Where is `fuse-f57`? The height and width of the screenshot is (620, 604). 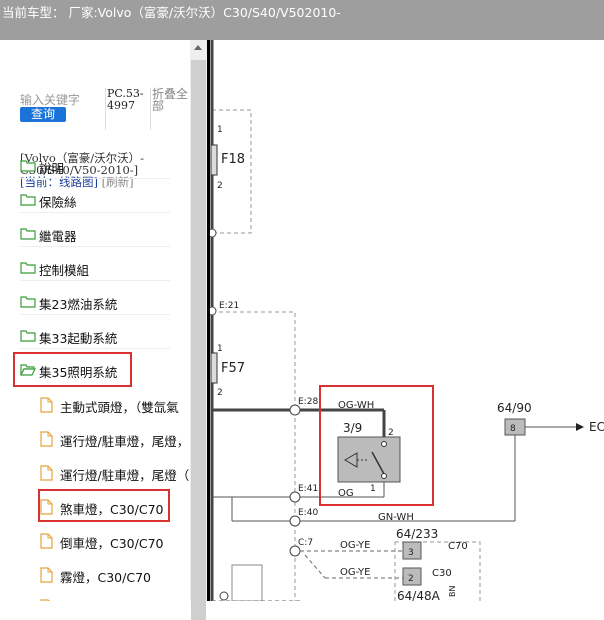
fuse-f57 is located at coordinates (214, 368).